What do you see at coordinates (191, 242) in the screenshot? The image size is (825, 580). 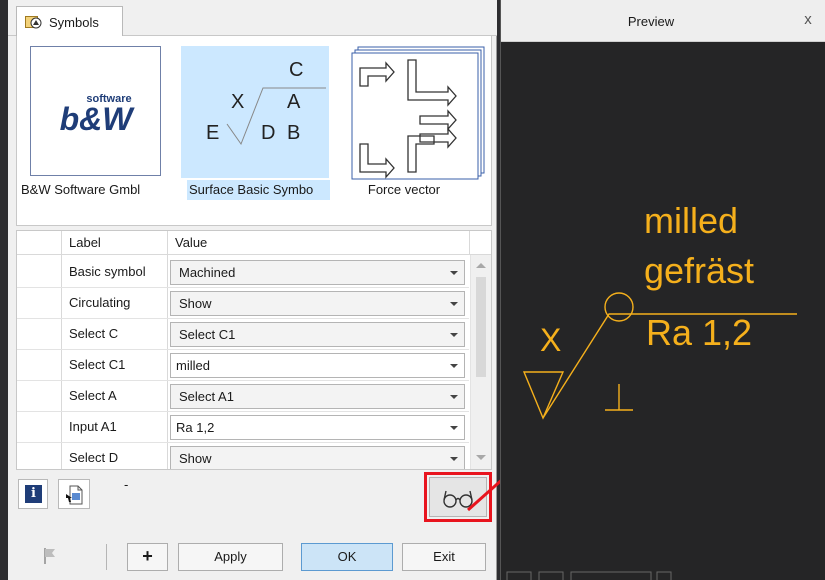 I see `column-header-value: Value` at bounding box center [191, 242].